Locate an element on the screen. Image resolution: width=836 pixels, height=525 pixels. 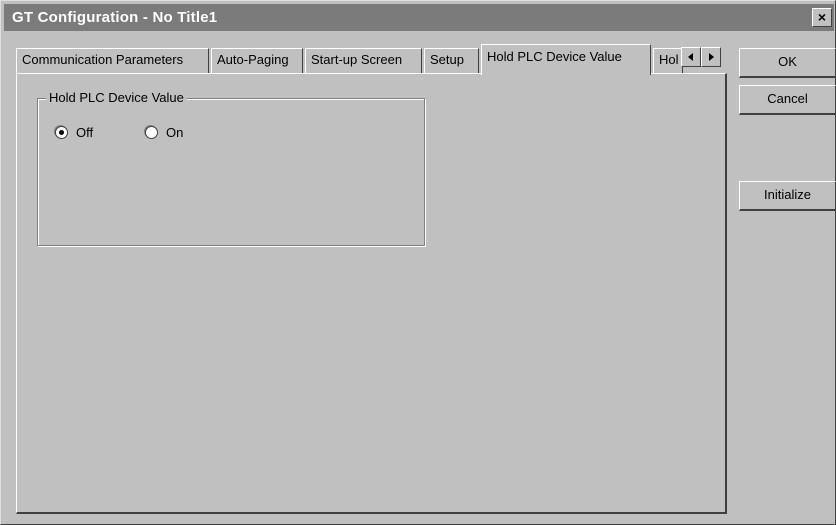
initialize-button: Initialize is located at coordinates (787, 196).